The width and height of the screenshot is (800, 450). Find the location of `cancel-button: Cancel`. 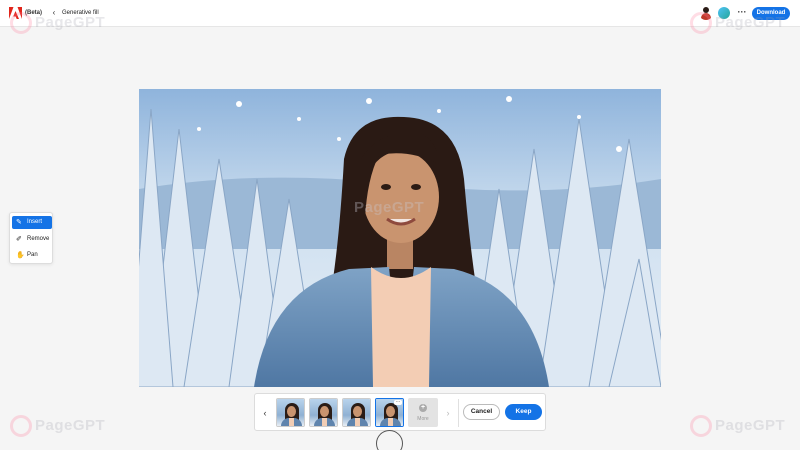

cancel-button: Cancel is located at coordinates (481, 412).